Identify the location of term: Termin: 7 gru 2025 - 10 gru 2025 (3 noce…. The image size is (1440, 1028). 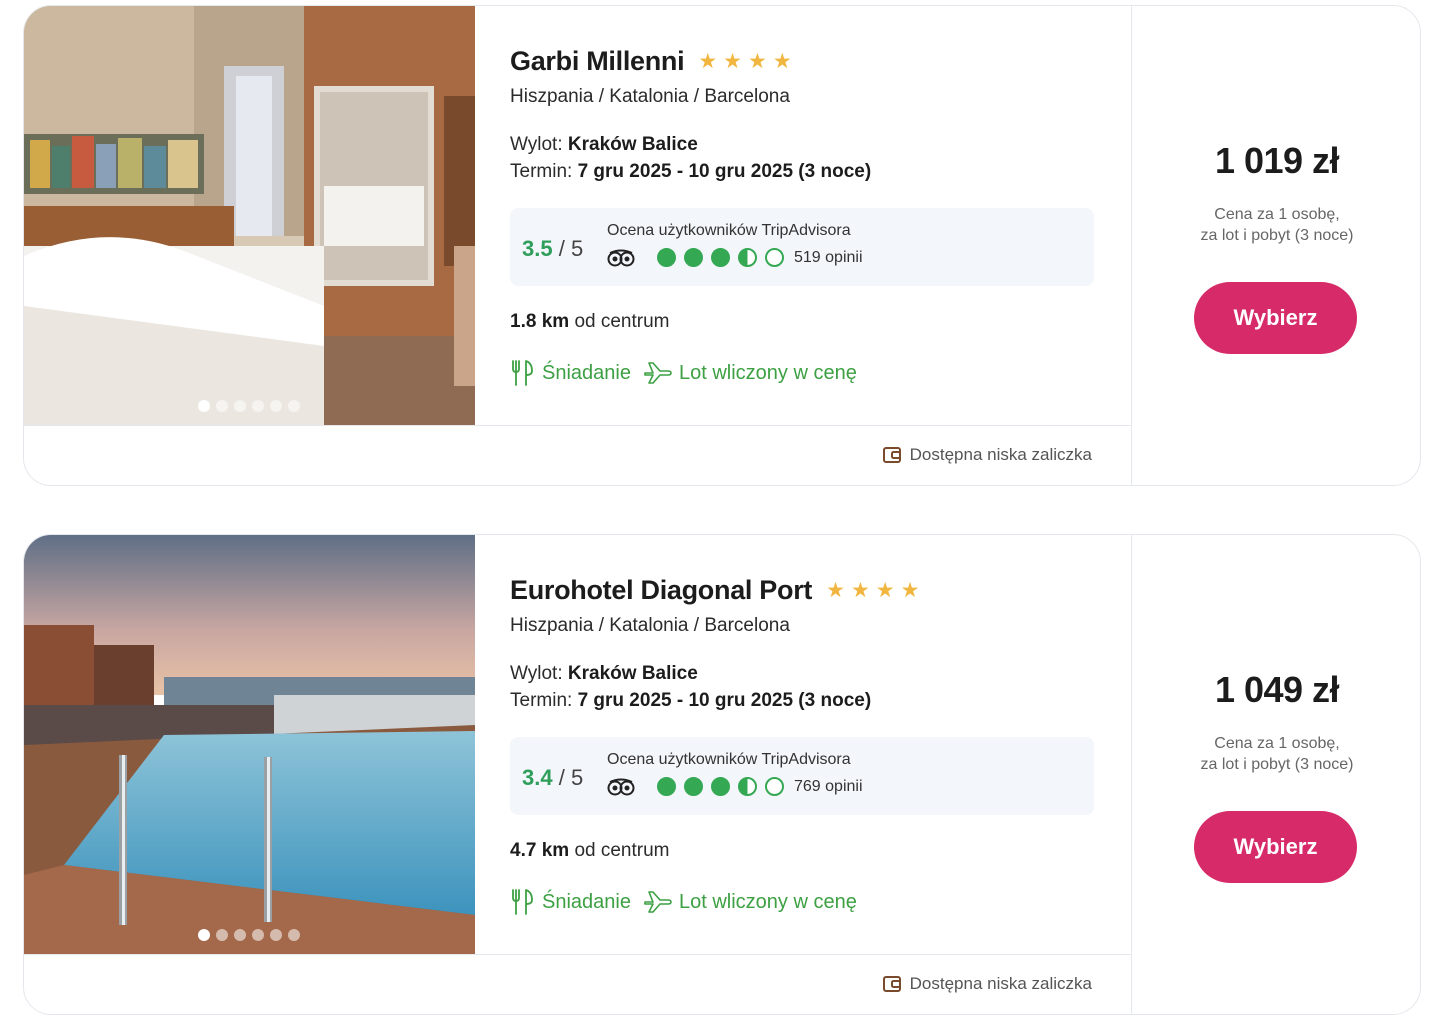
(690, 701).